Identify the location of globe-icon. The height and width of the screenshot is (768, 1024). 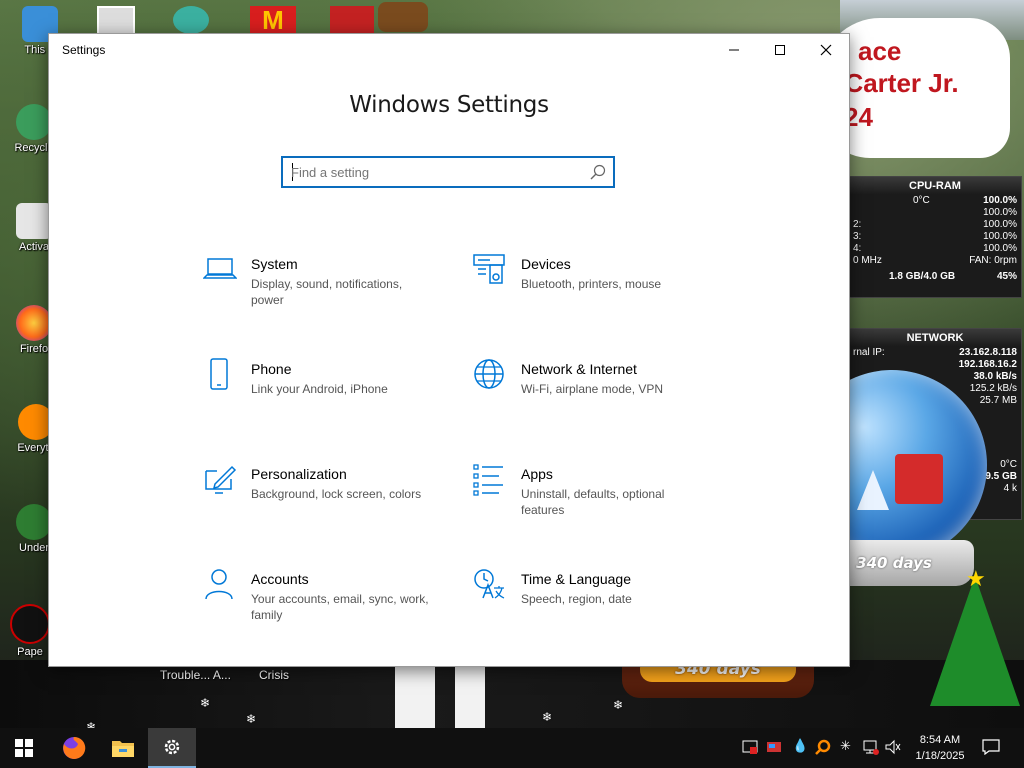
(489, 374).